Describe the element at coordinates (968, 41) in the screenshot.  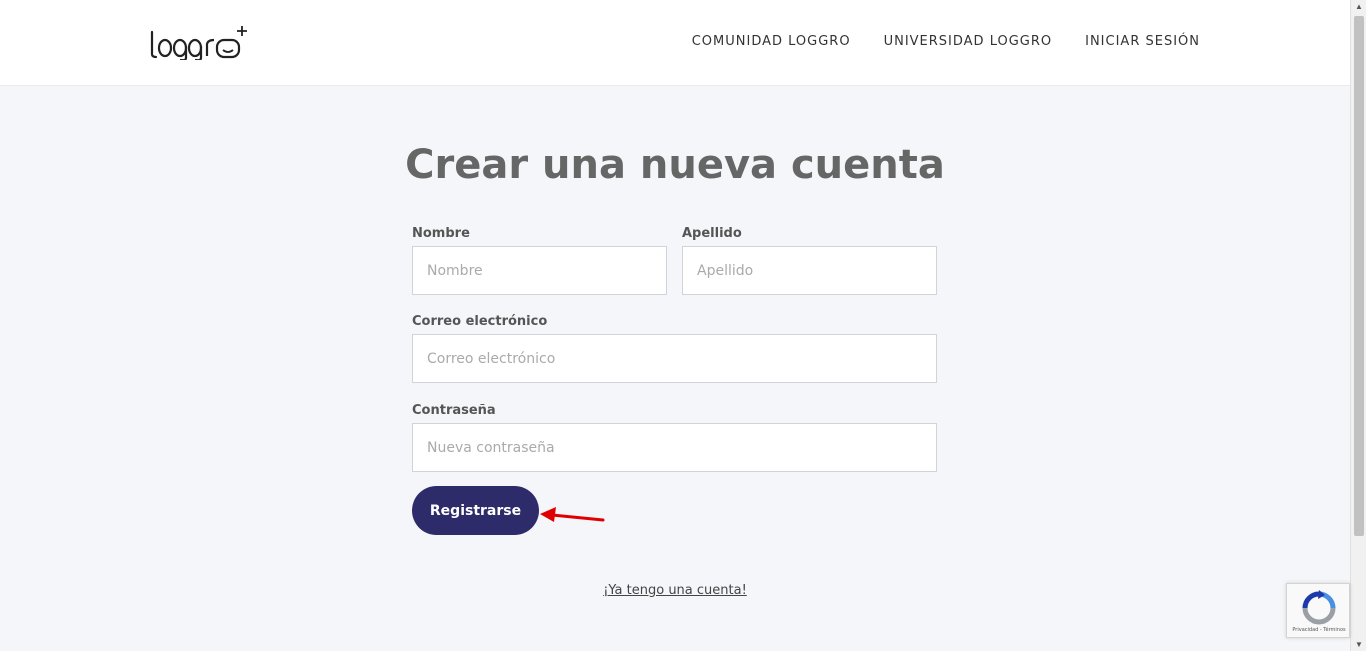
I see `nav-link-universidad: UNIVERSIDAD LOGGRO` at that location.